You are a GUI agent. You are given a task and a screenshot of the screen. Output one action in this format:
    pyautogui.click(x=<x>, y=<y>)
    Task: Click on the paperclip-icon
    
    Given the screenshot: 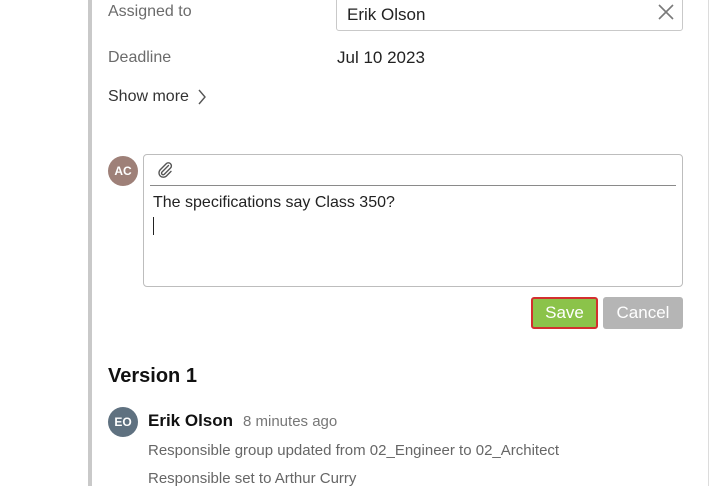 What is the action you would take?
    pyautogui.click(x=165, y=170)
    